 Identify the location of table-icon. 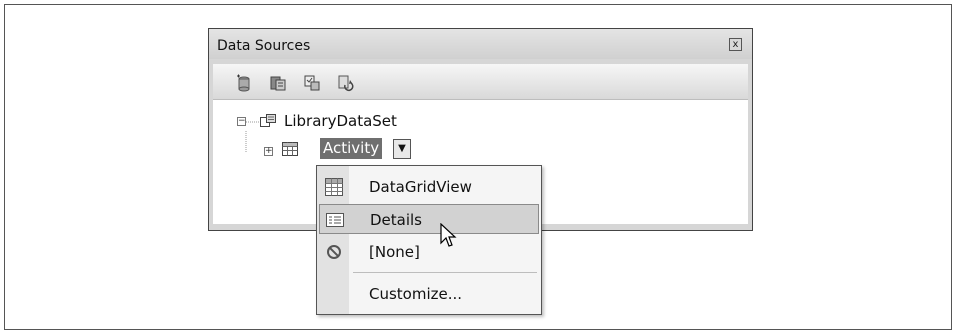
(290, 149).